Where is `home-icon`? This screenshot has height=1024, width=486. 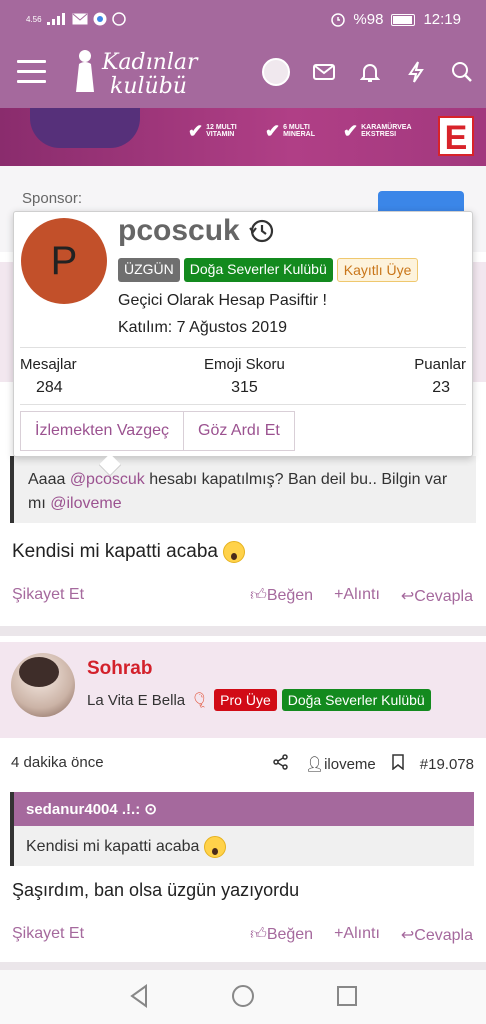
home-icon is located at coordinates (243, 996).